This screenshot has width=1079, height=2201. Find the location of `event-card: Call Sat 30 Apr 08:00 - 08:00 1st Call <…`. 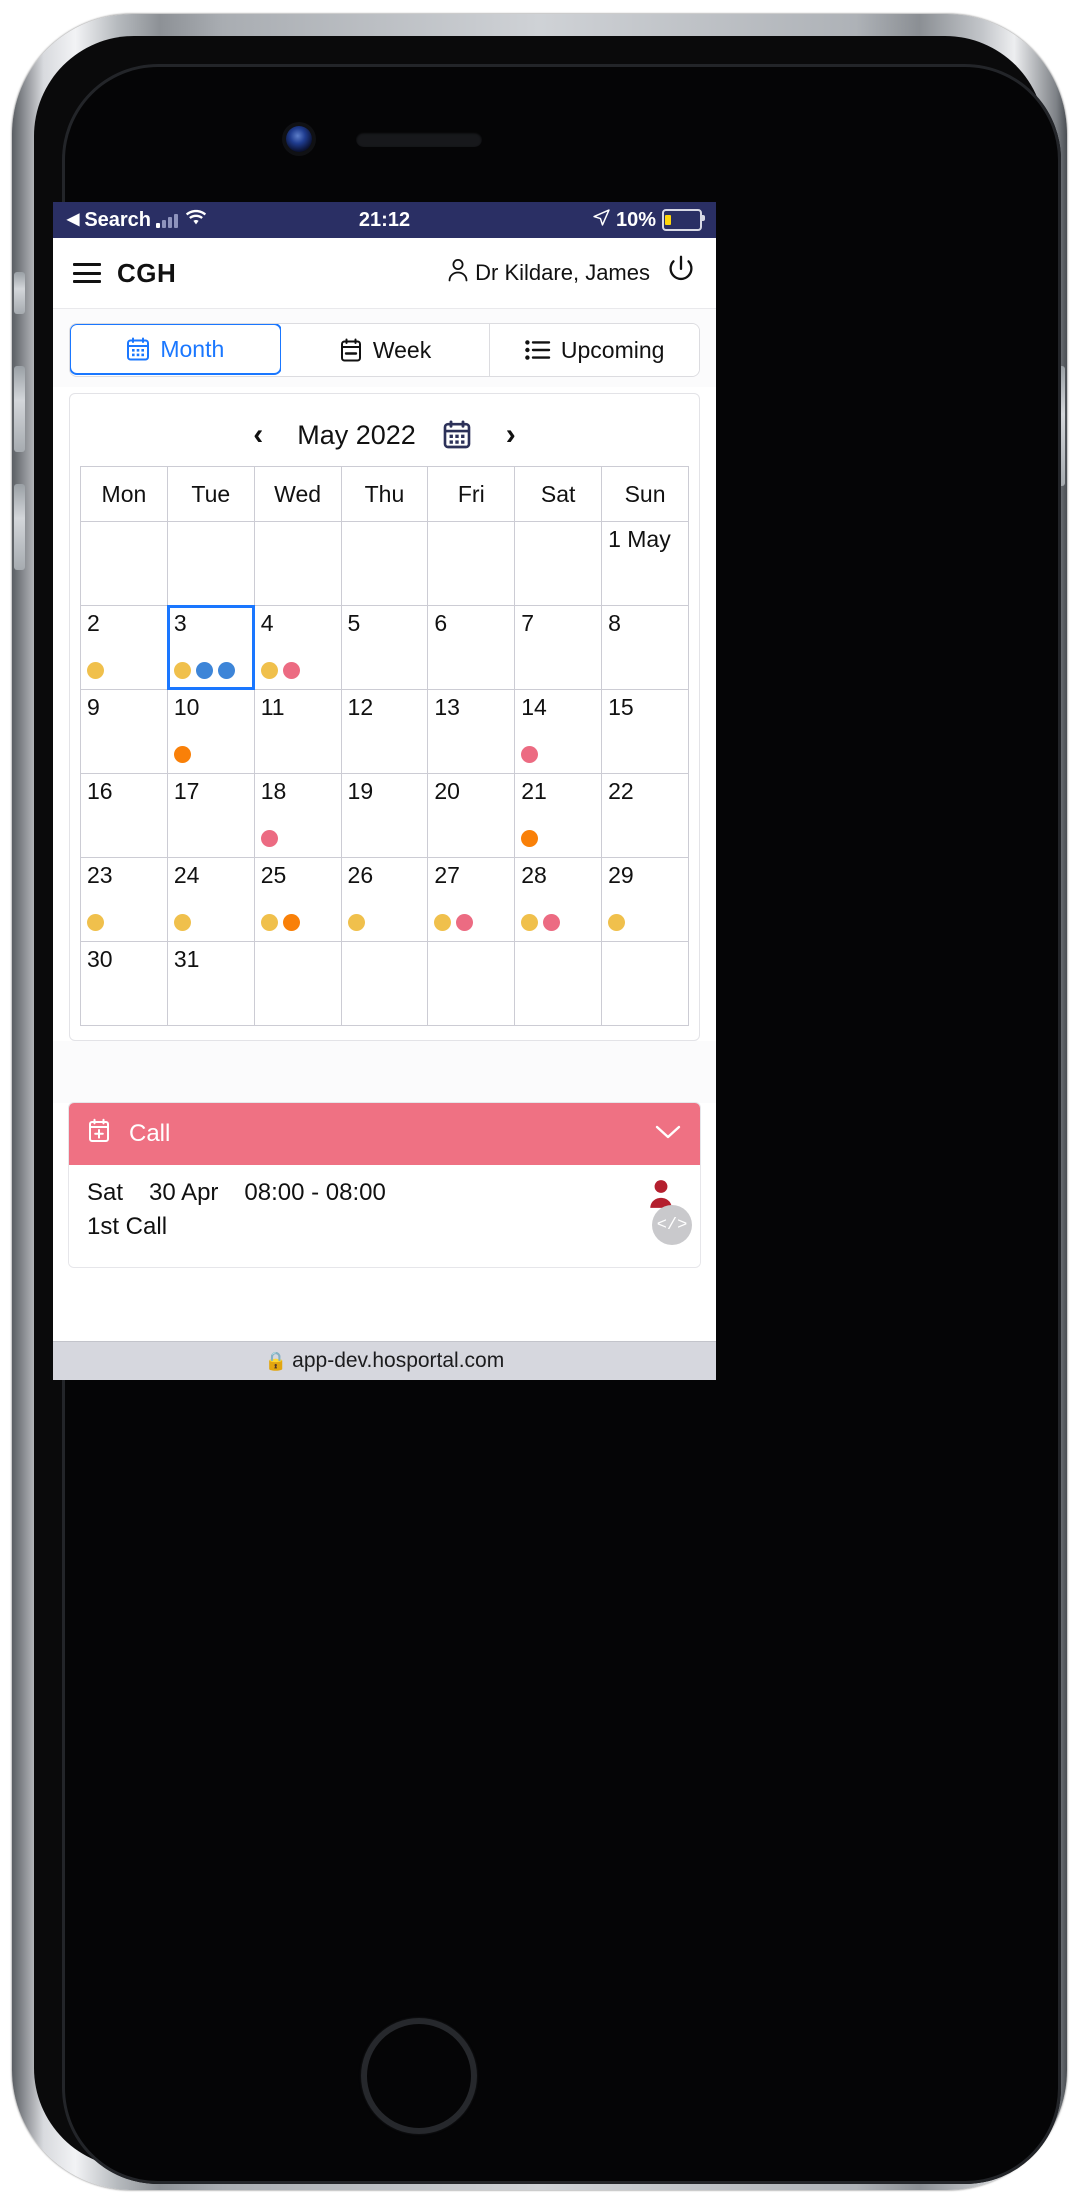

event-card: Call Sat 30 Apr 08:00 - 08:00 1st Call <… is located at coordinates (384, 1185).